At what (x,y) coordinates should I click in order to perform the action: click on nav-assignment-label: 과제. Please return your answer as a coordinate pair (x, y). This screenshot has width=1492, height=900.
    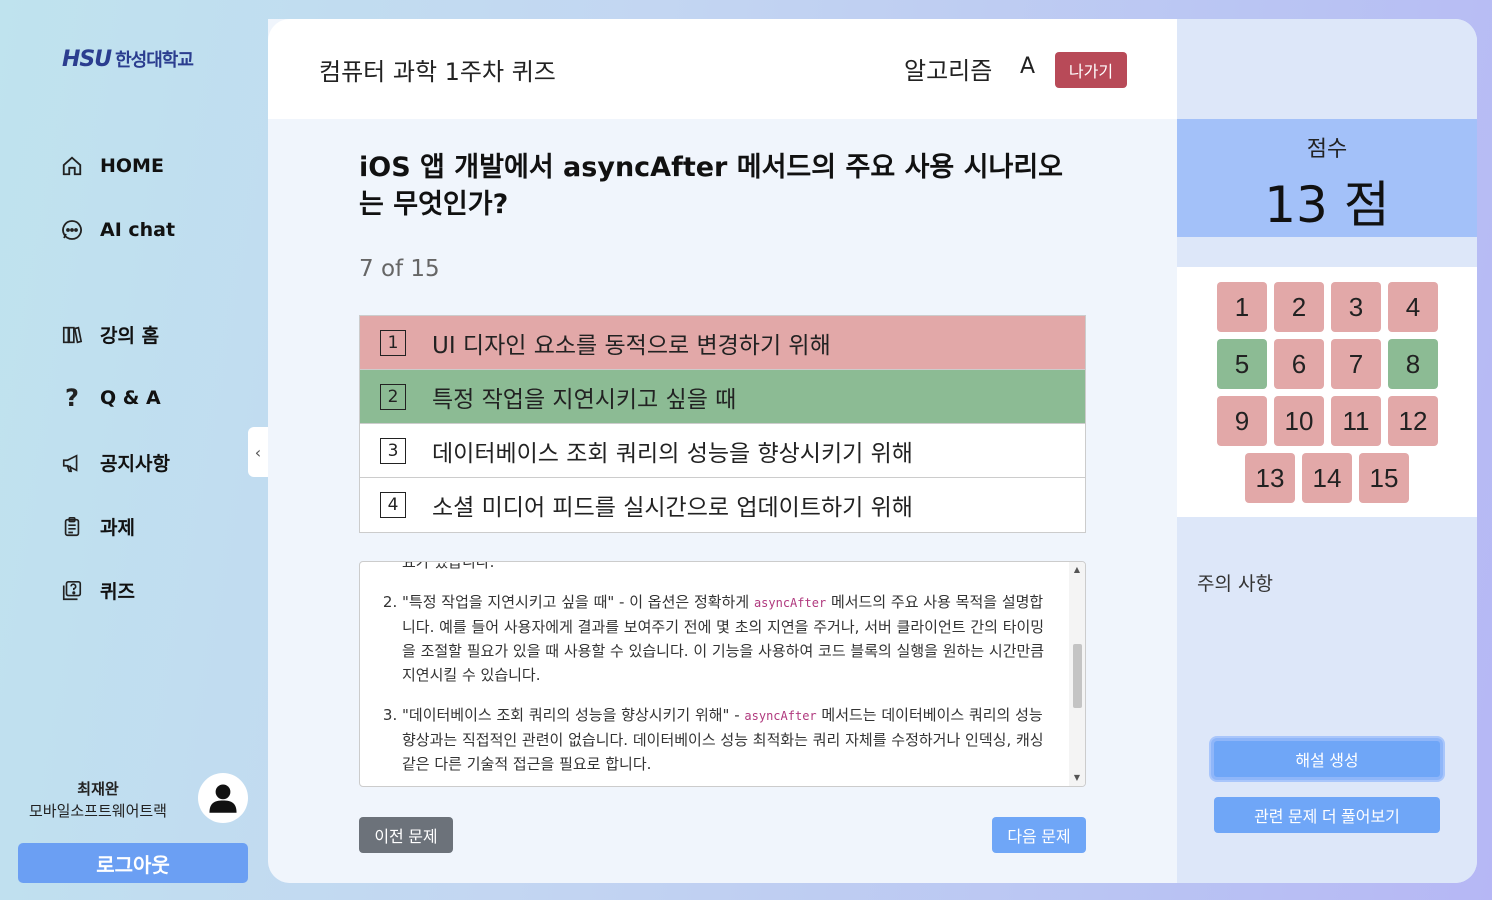
    Looking at the image, I should click on (117, 528).